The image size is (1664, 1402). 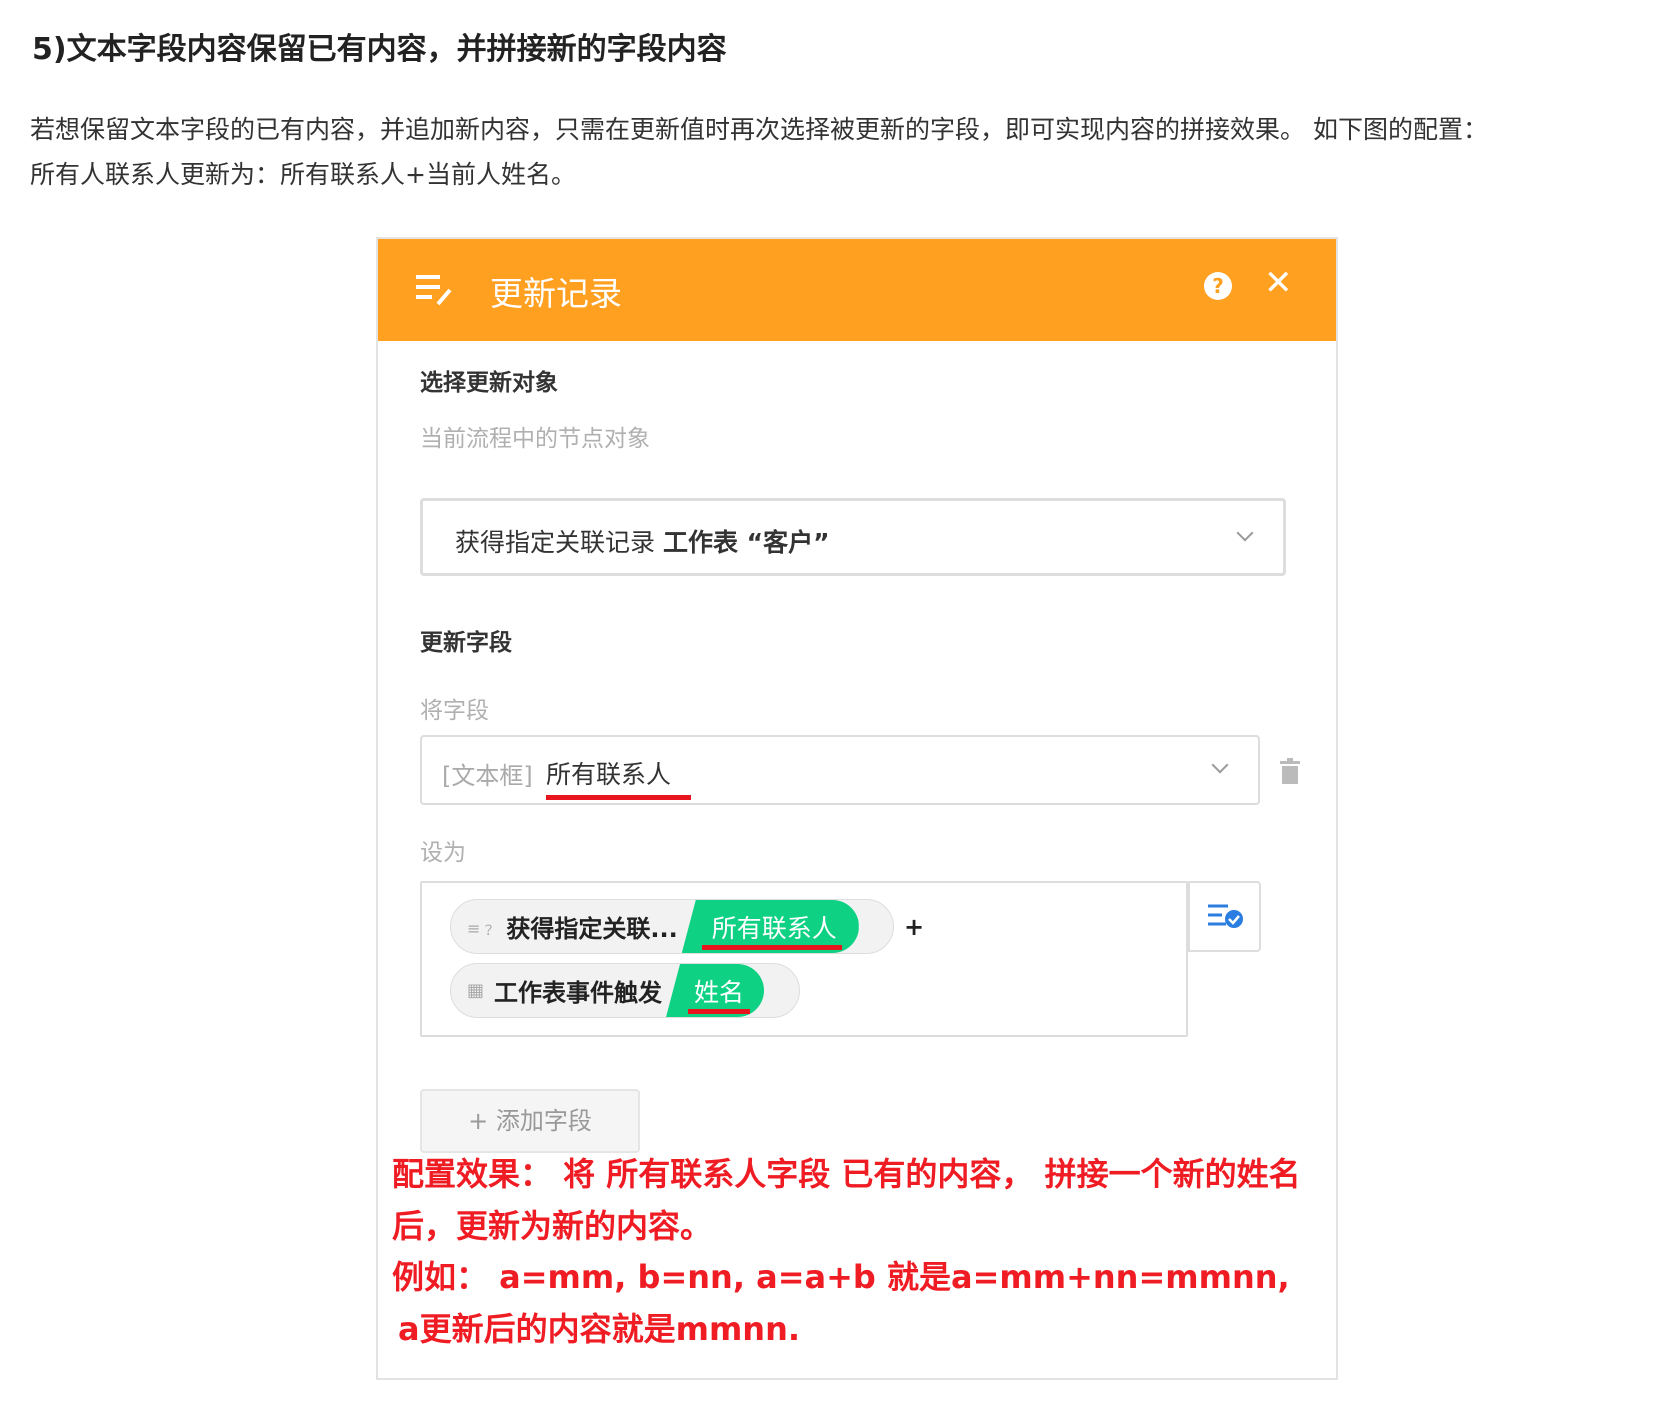 What do you see at coordinates (482, 928) in the screenshot?
I see `search-list-icon: ≡﹖` at bounding box center [482, 928].